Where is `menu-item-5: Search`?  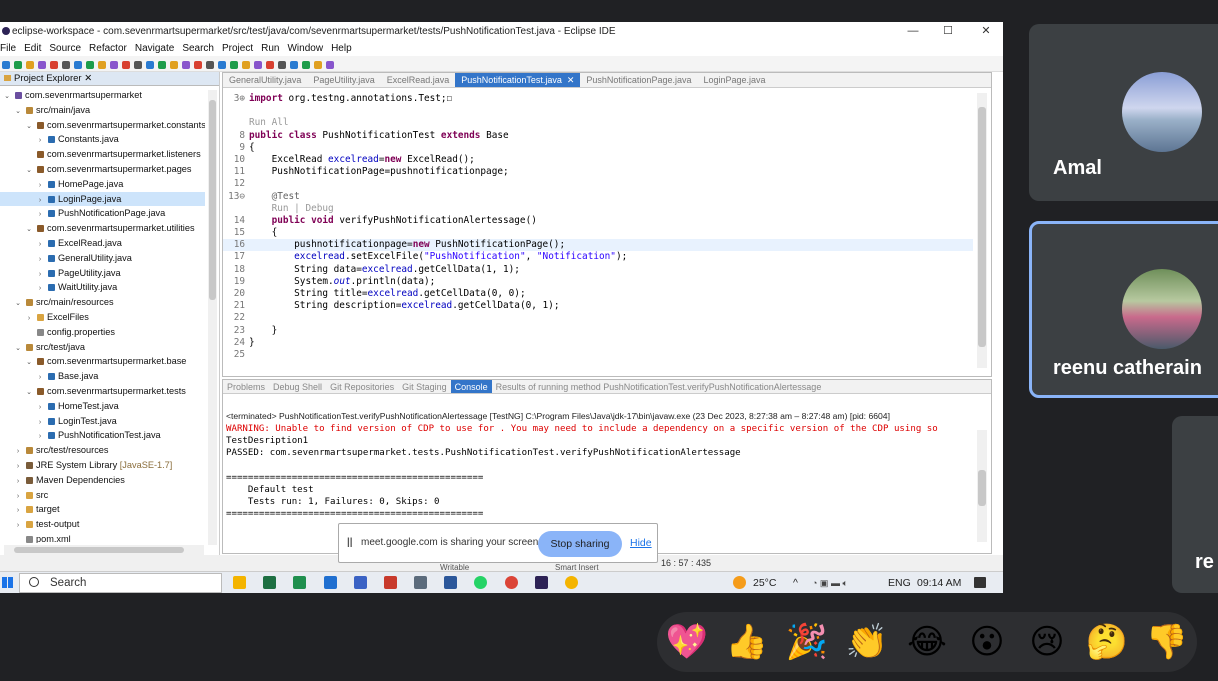 menu-item-5: Search is located at coordinates (198, 48).